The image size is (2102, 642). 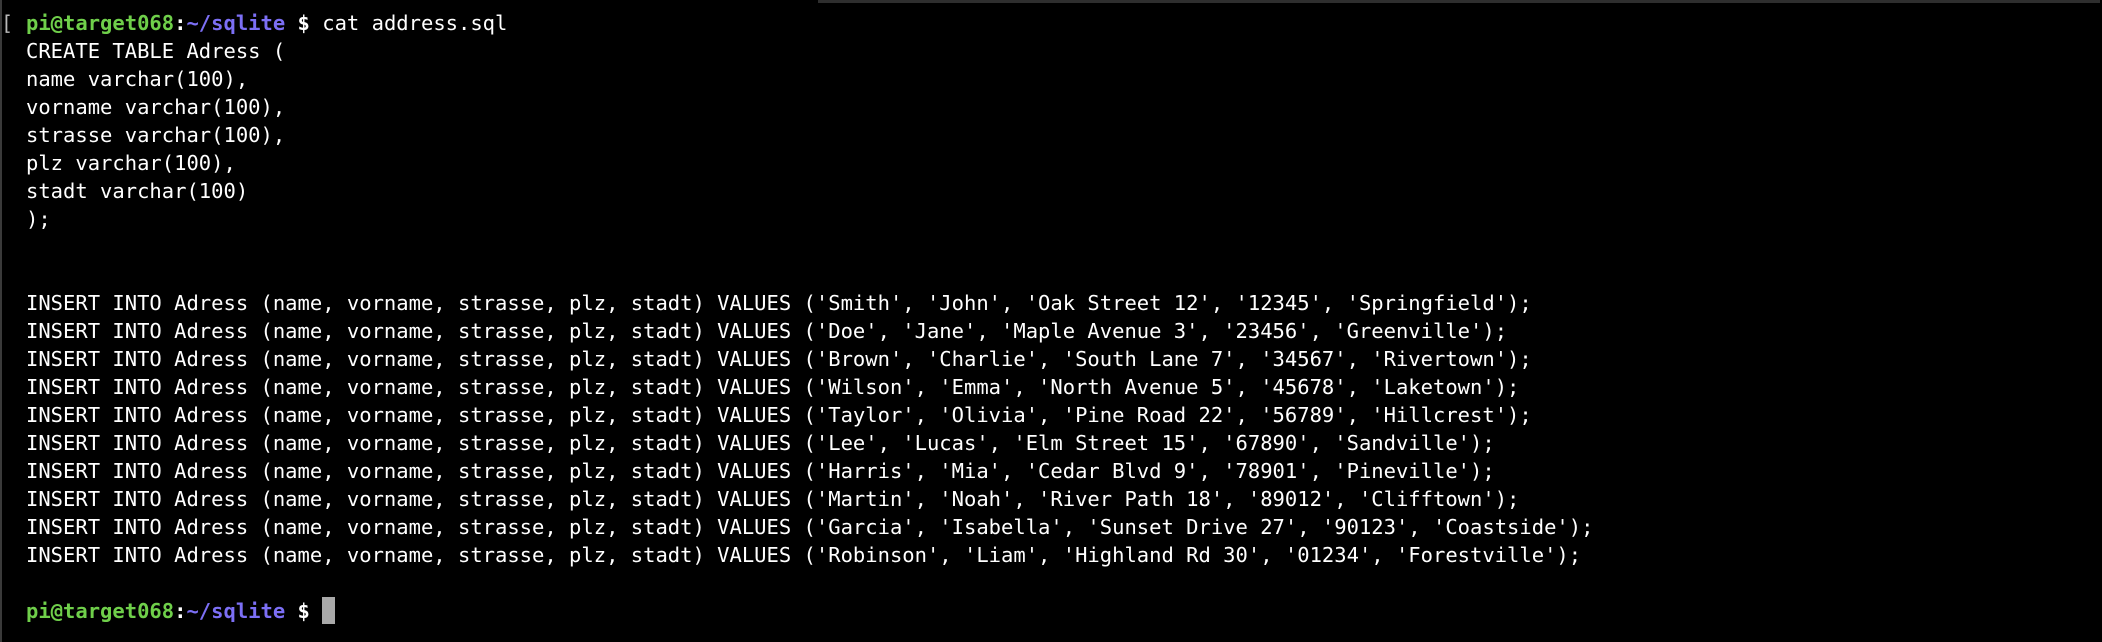 I want to click on output-line: plz varchar(100),, so click(x=131, y=163).